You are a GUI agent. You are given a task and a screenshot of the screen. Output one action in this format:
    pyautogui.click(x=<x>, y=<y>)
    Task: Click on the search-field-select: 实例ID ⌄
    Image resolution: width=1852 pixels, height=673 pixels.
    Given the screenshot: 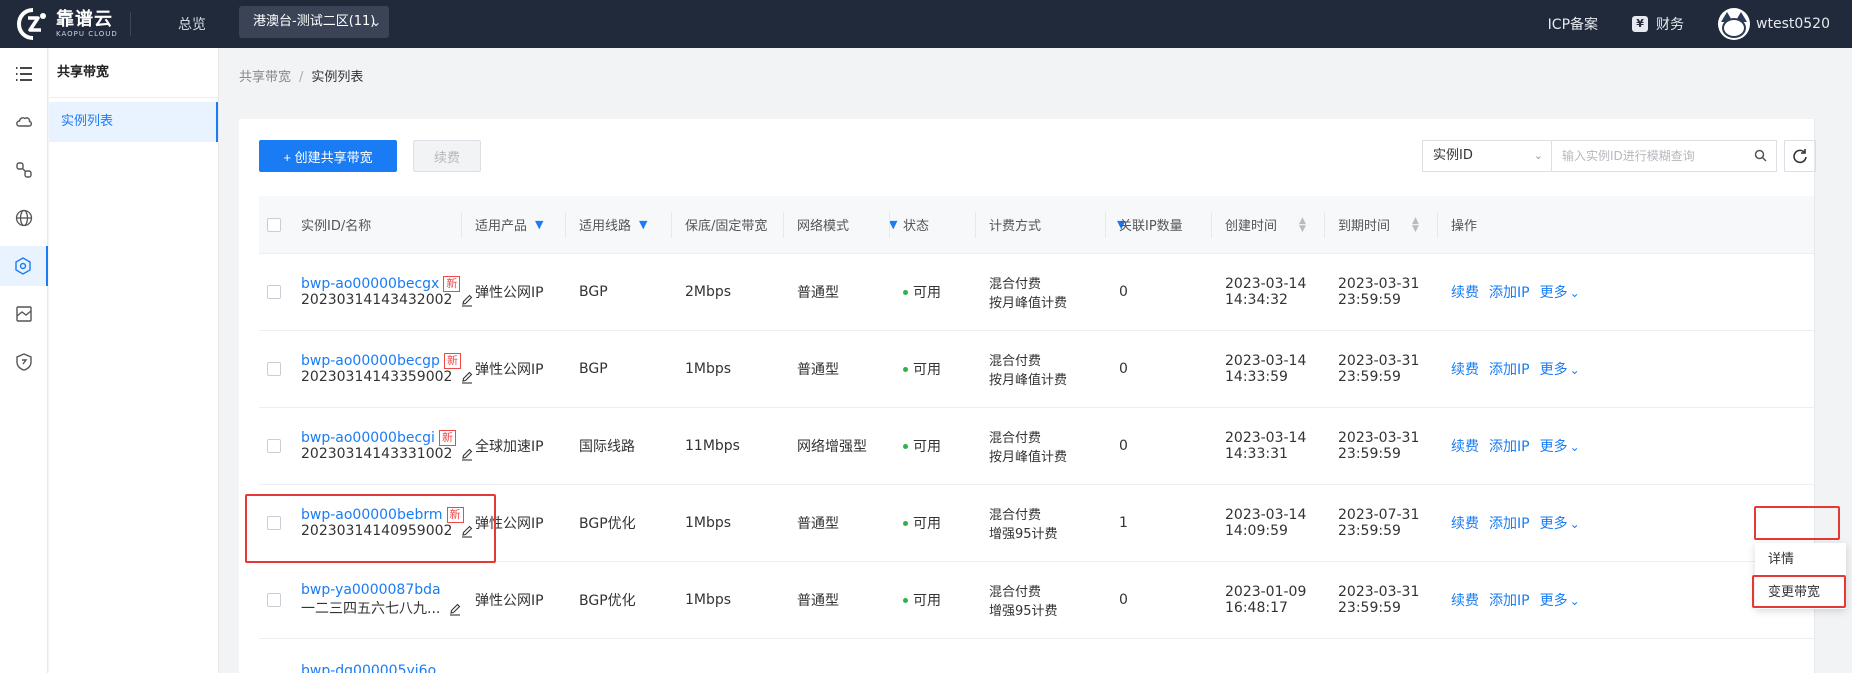 What is the action you would take?
    pyautogui.click(x=1487, y=156)
    